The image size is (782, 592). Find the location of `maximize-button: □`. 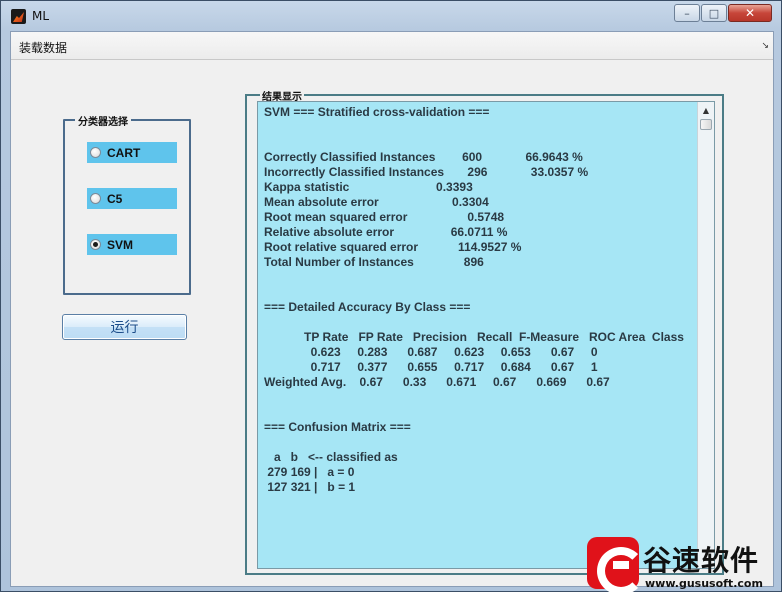

maximize-button: □ is located at coordinates (714, 13).